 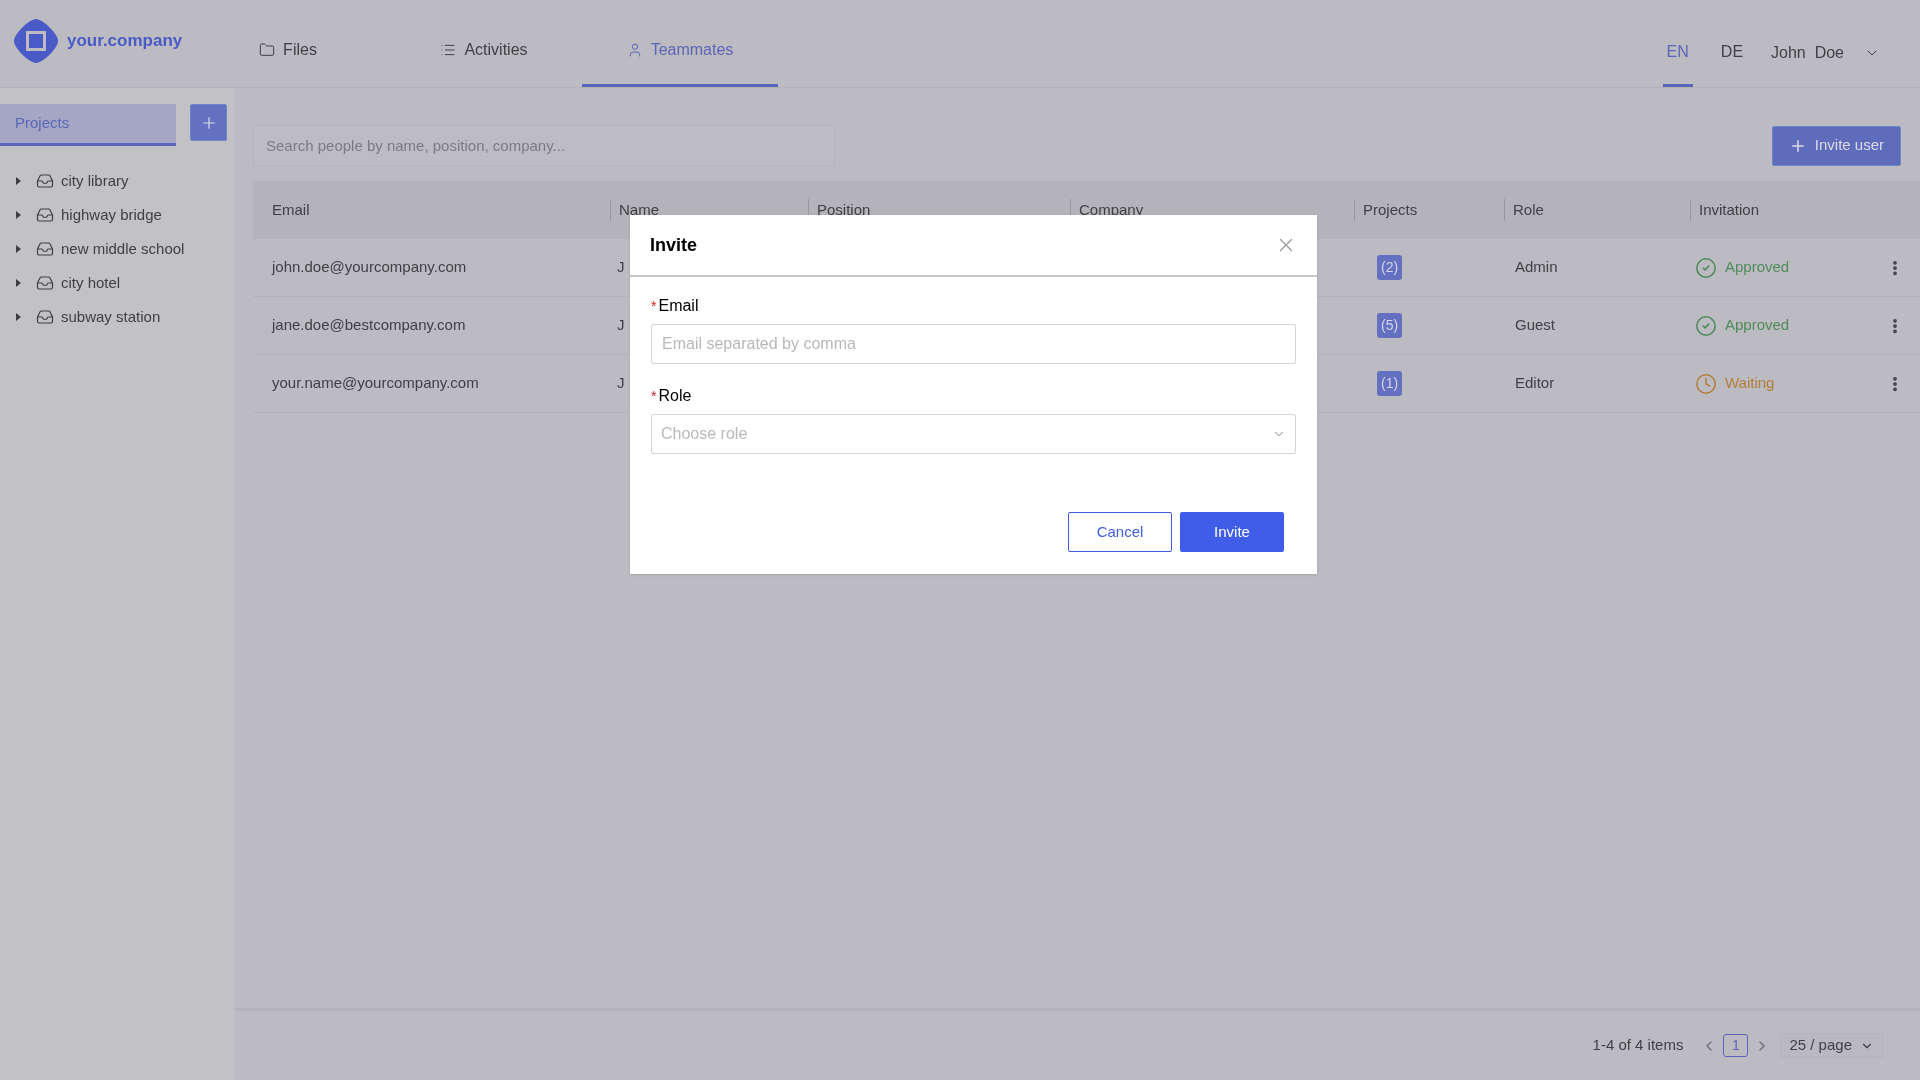 What do you see at coordinates (1638, 1045) in the screenshot?
I see `pagination-summary: 1-4 of 4 items` at bounding box center [1638, 1045].